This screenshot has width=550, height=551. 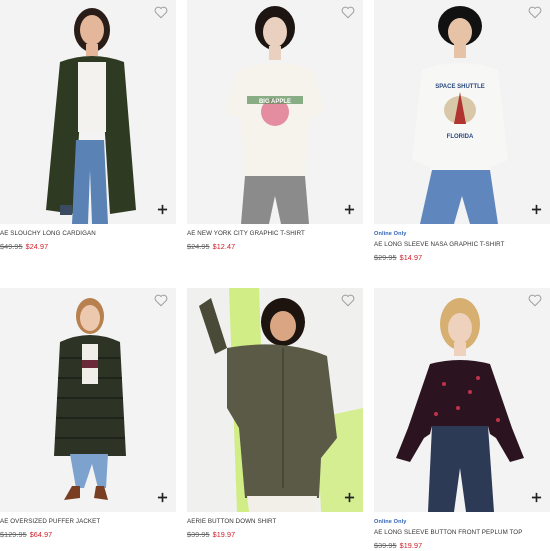 I want to click on product-name: AE LONG SLEEVE BUTTON FRONT PEPLUM TOP, so click(x=462, y=533).